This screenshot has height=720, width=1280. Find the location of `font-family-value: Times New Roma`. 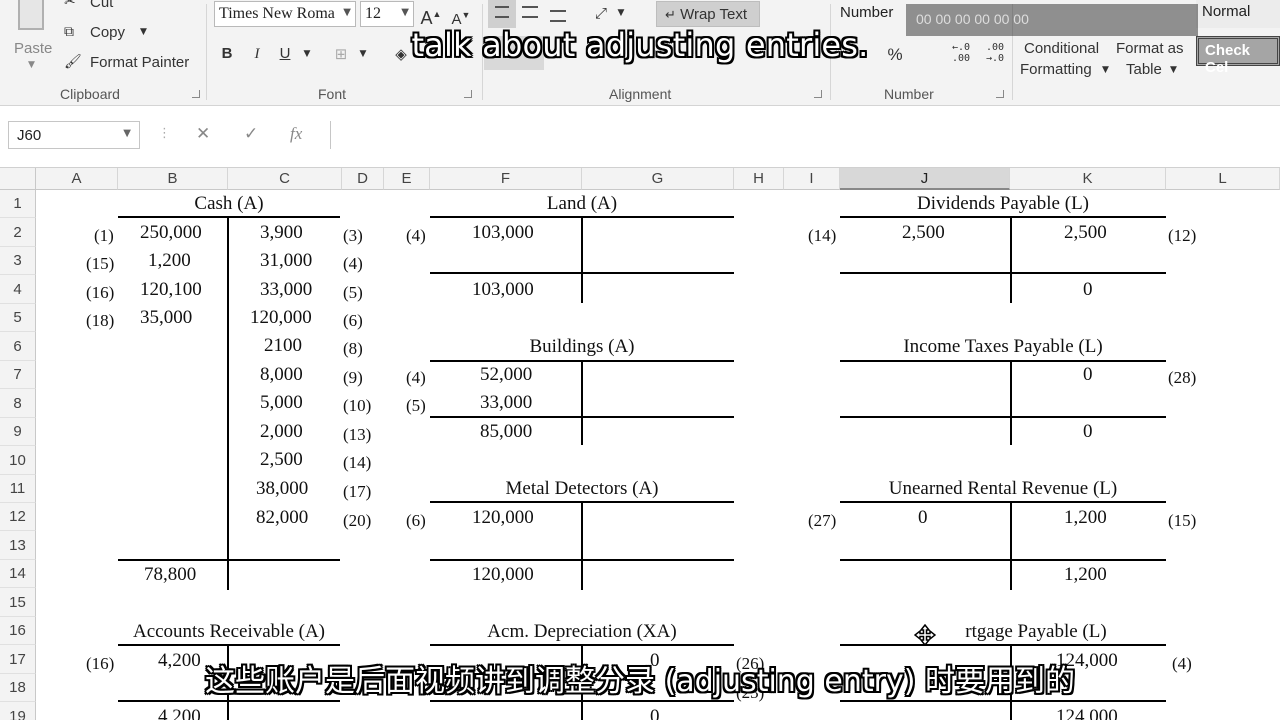

font-family-value: Times New Roma is located at coordinates (277, 13).